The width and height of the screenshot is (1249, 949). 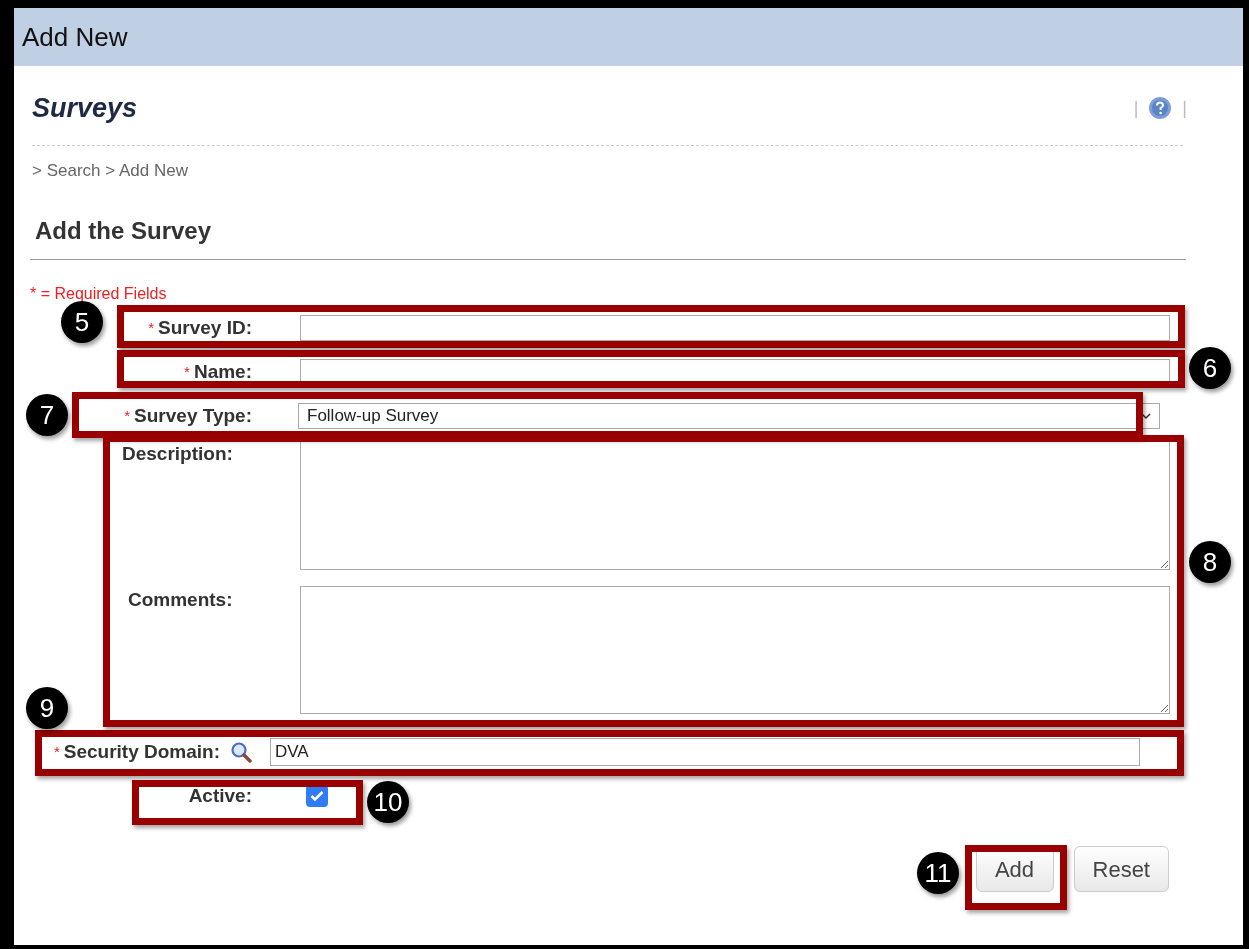 I want to click on section-title: Add the Survey, so click(x=124, y=231).